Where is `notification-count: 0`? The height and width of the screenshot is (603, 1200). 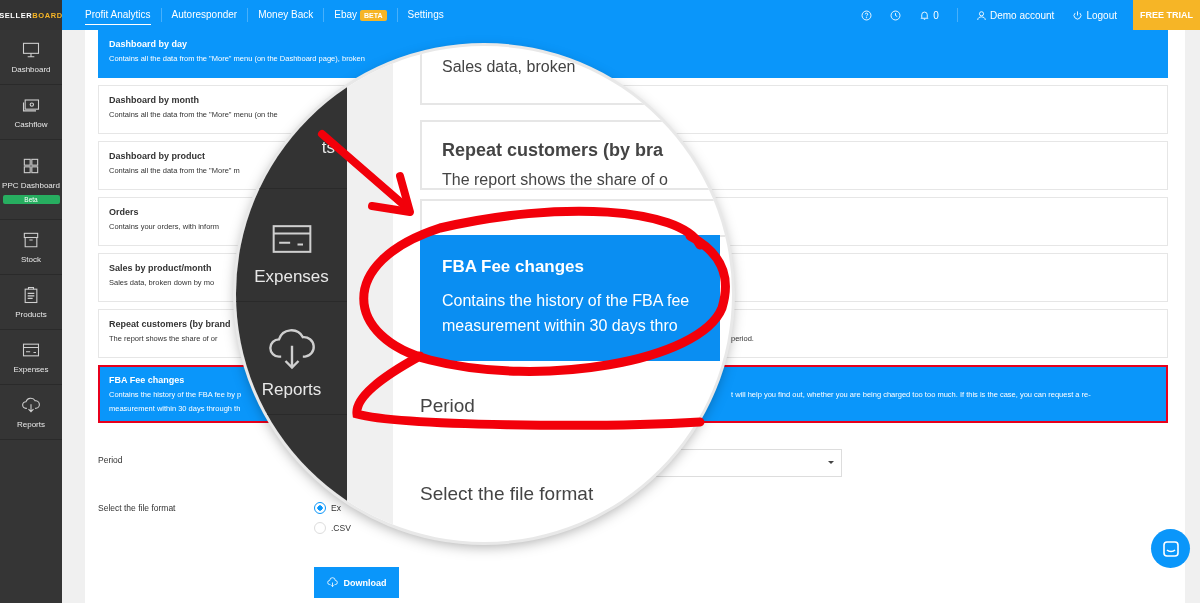
notification-count: 0 is located at coordinates (936, 15).